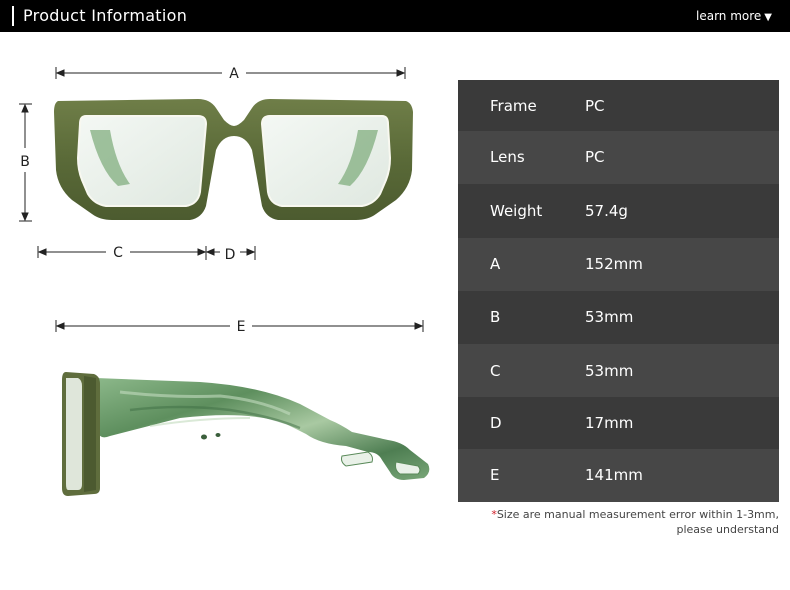 Image resolution: width=790 pixels, height=590 pixels. I want to click on spec-key: Frame, so click(513, 106).